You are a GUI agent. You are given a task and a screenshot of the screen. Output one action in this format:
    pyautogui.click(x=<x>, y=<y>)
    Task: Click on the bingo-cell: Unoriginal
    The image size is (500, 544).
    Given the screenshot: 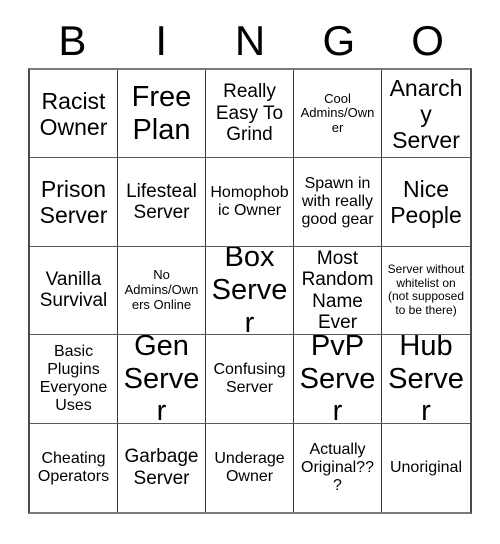 What is the action you would take?
    pyautogui.click(x=426, y=467)
    